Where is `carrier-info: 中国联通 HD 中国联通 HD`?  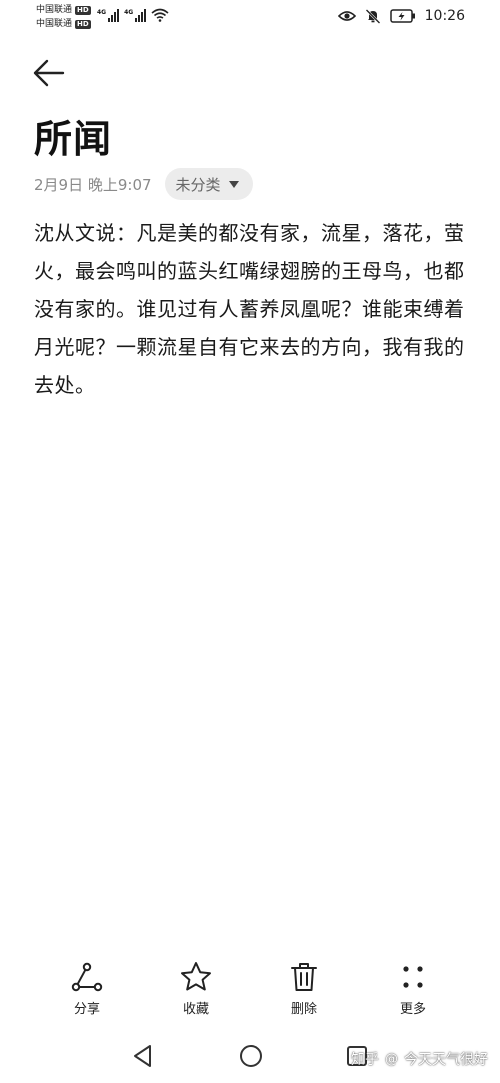
carrier-info: 中国联通 HD 中国联通 HD is located at coordinates (63, 17).